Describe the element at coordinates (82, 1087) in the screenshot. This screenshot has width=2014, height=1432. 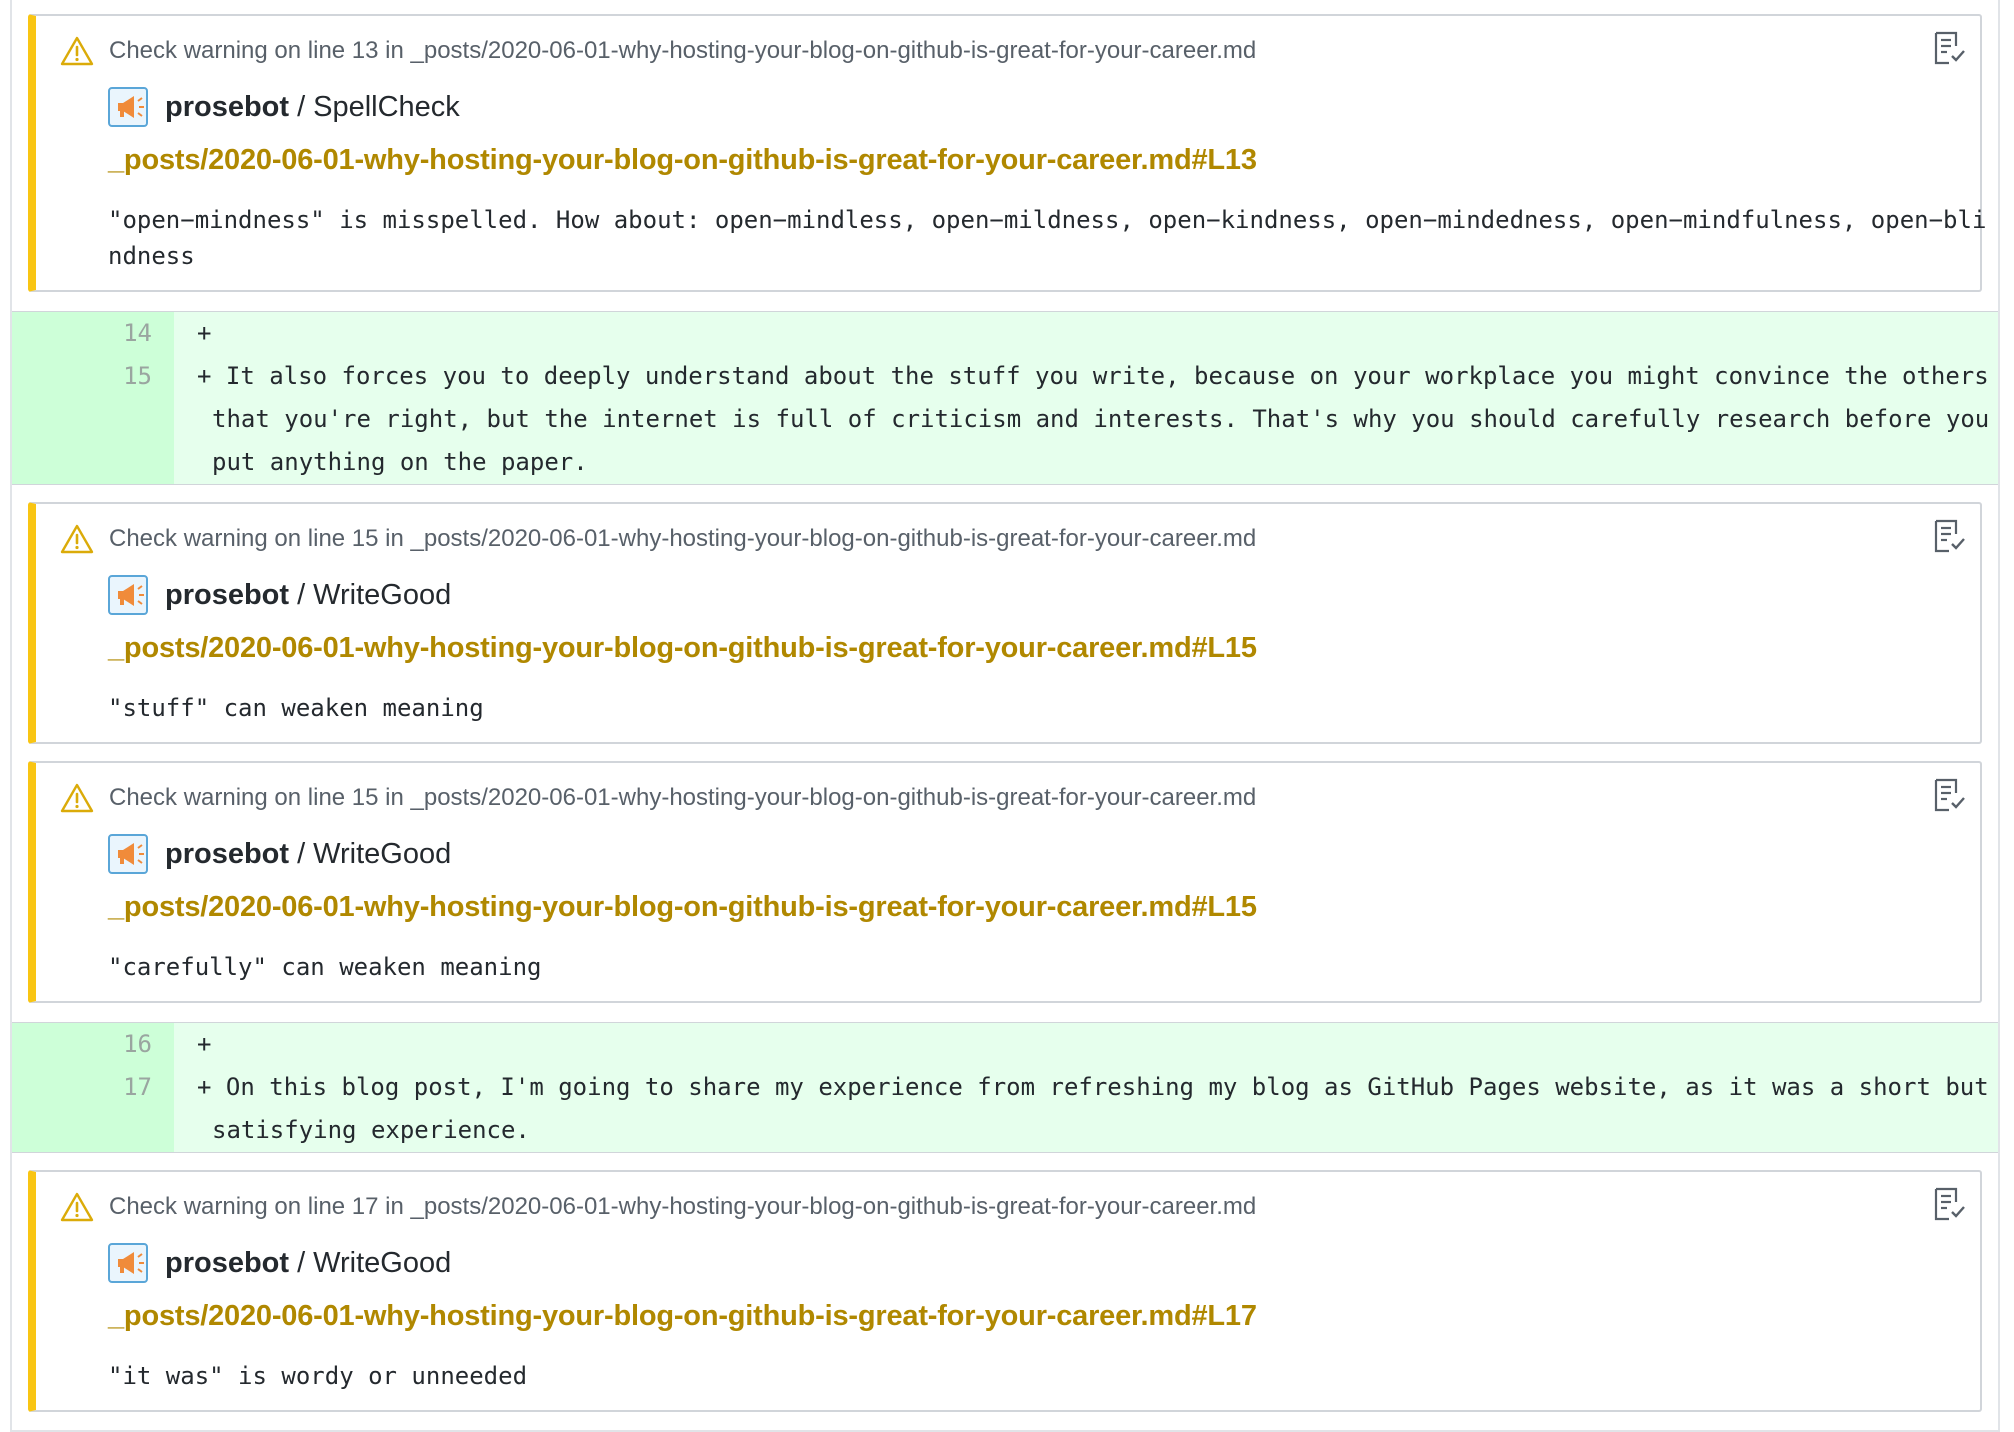
I see `line-number: 17` at that location.